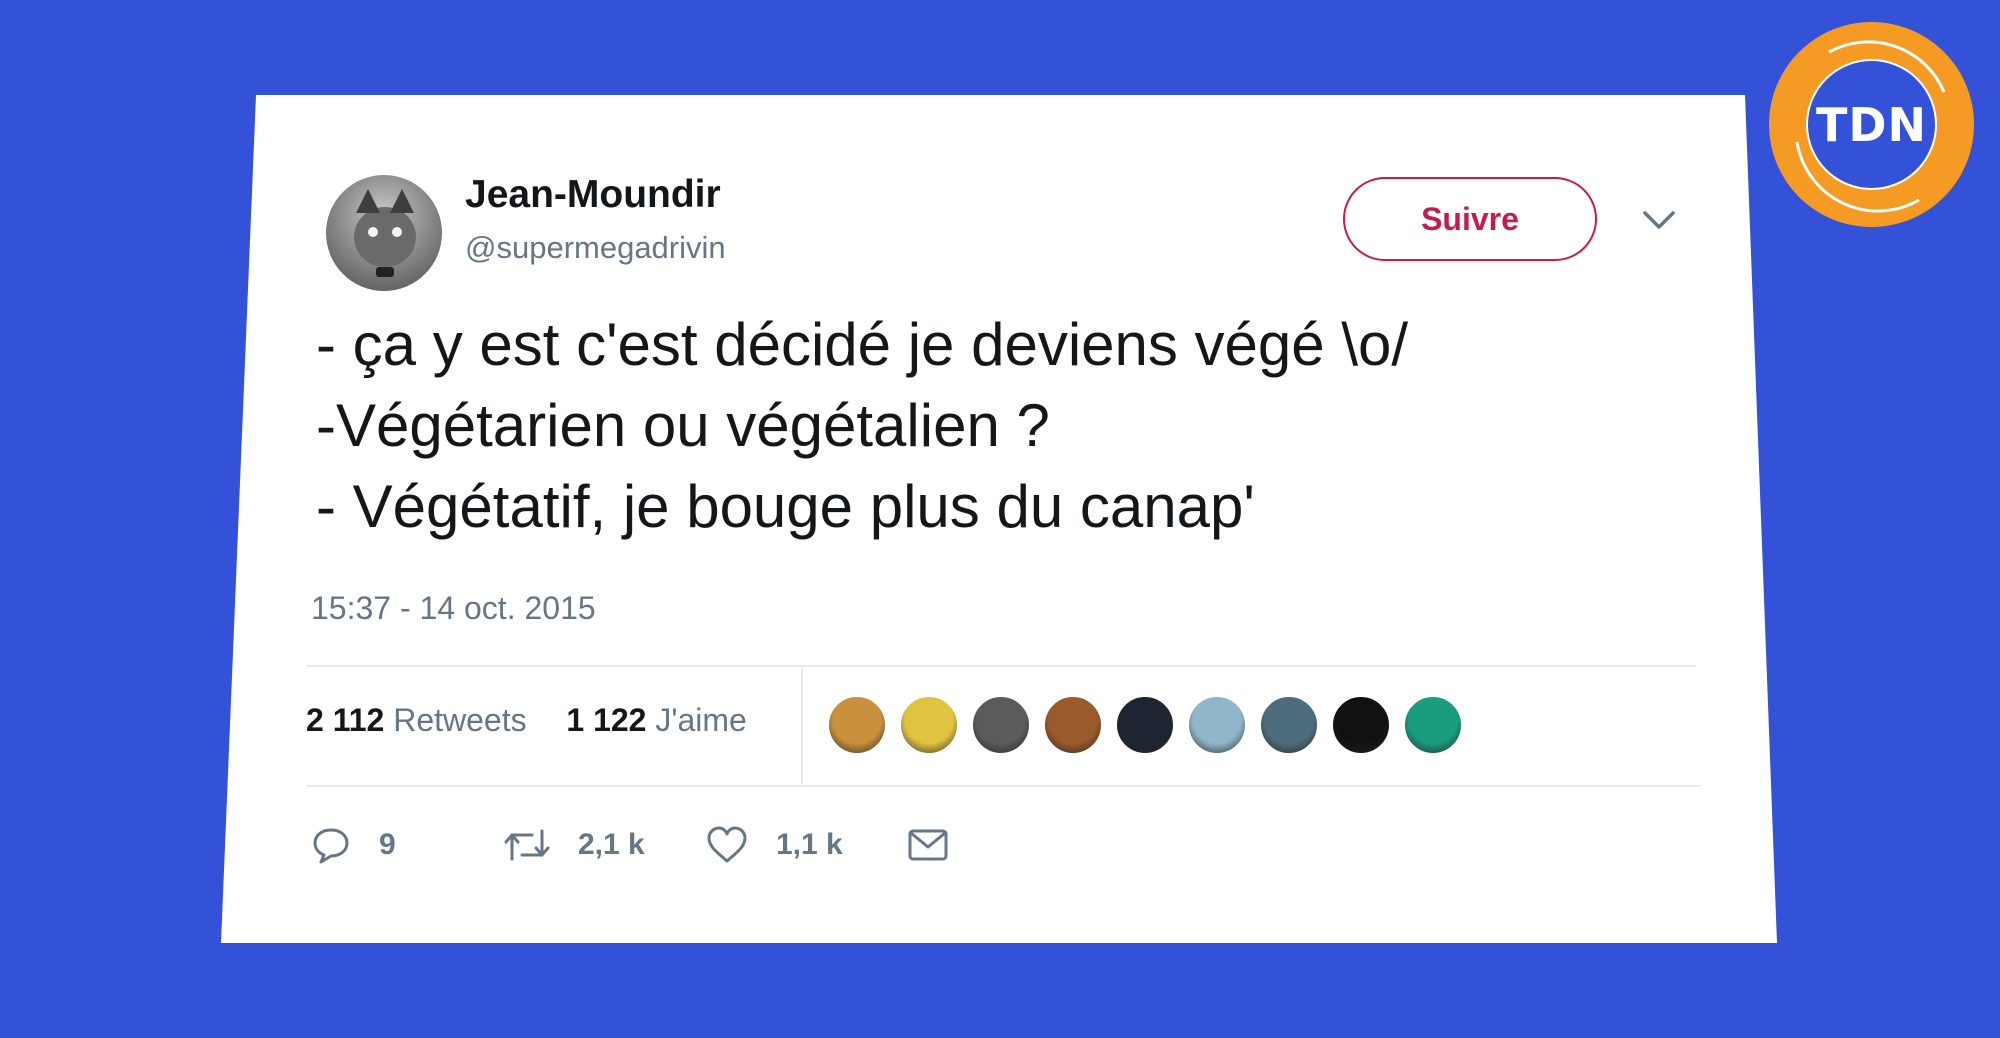 The height and width of the screenshot is (1038, 2000). What do you see at coordinates (574, 845) in the screenshot?
I see `retweet-button: 2,1 k` at bounding box center [574, 845].